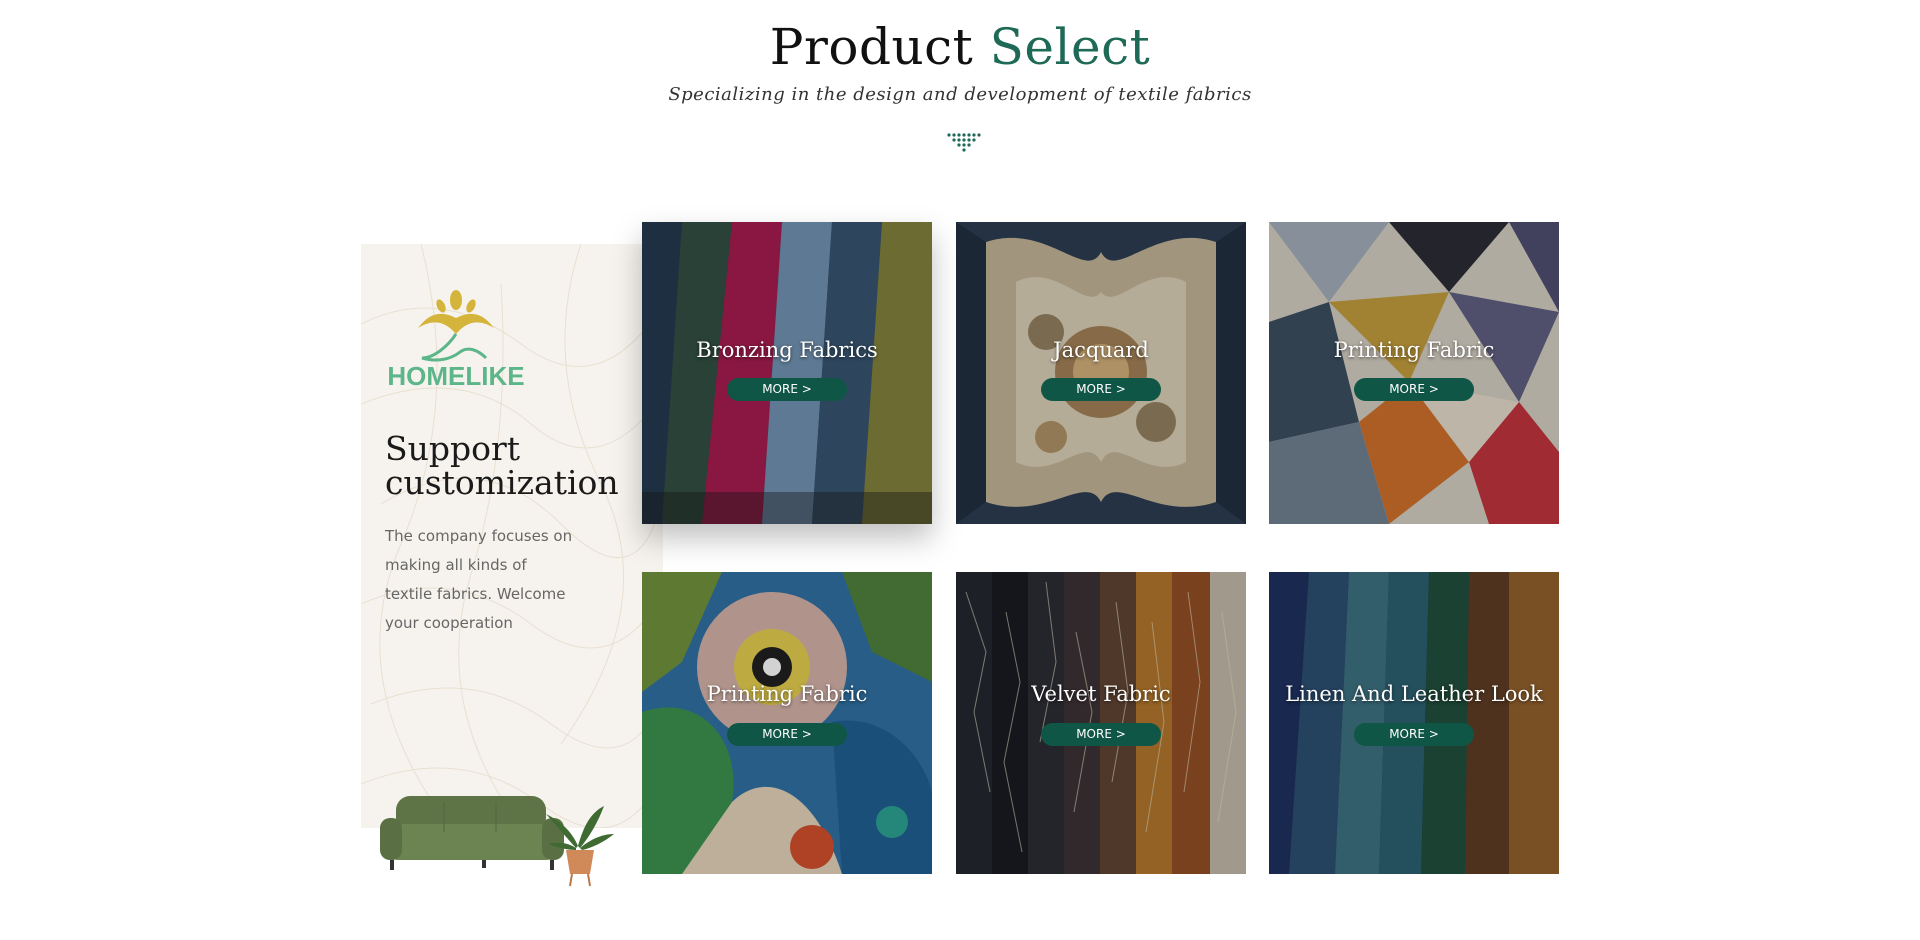  What do you see at coordinates (502, 465) in the screenshot?
I see `support-heading: Support customization` at bounding box center [502, 465].